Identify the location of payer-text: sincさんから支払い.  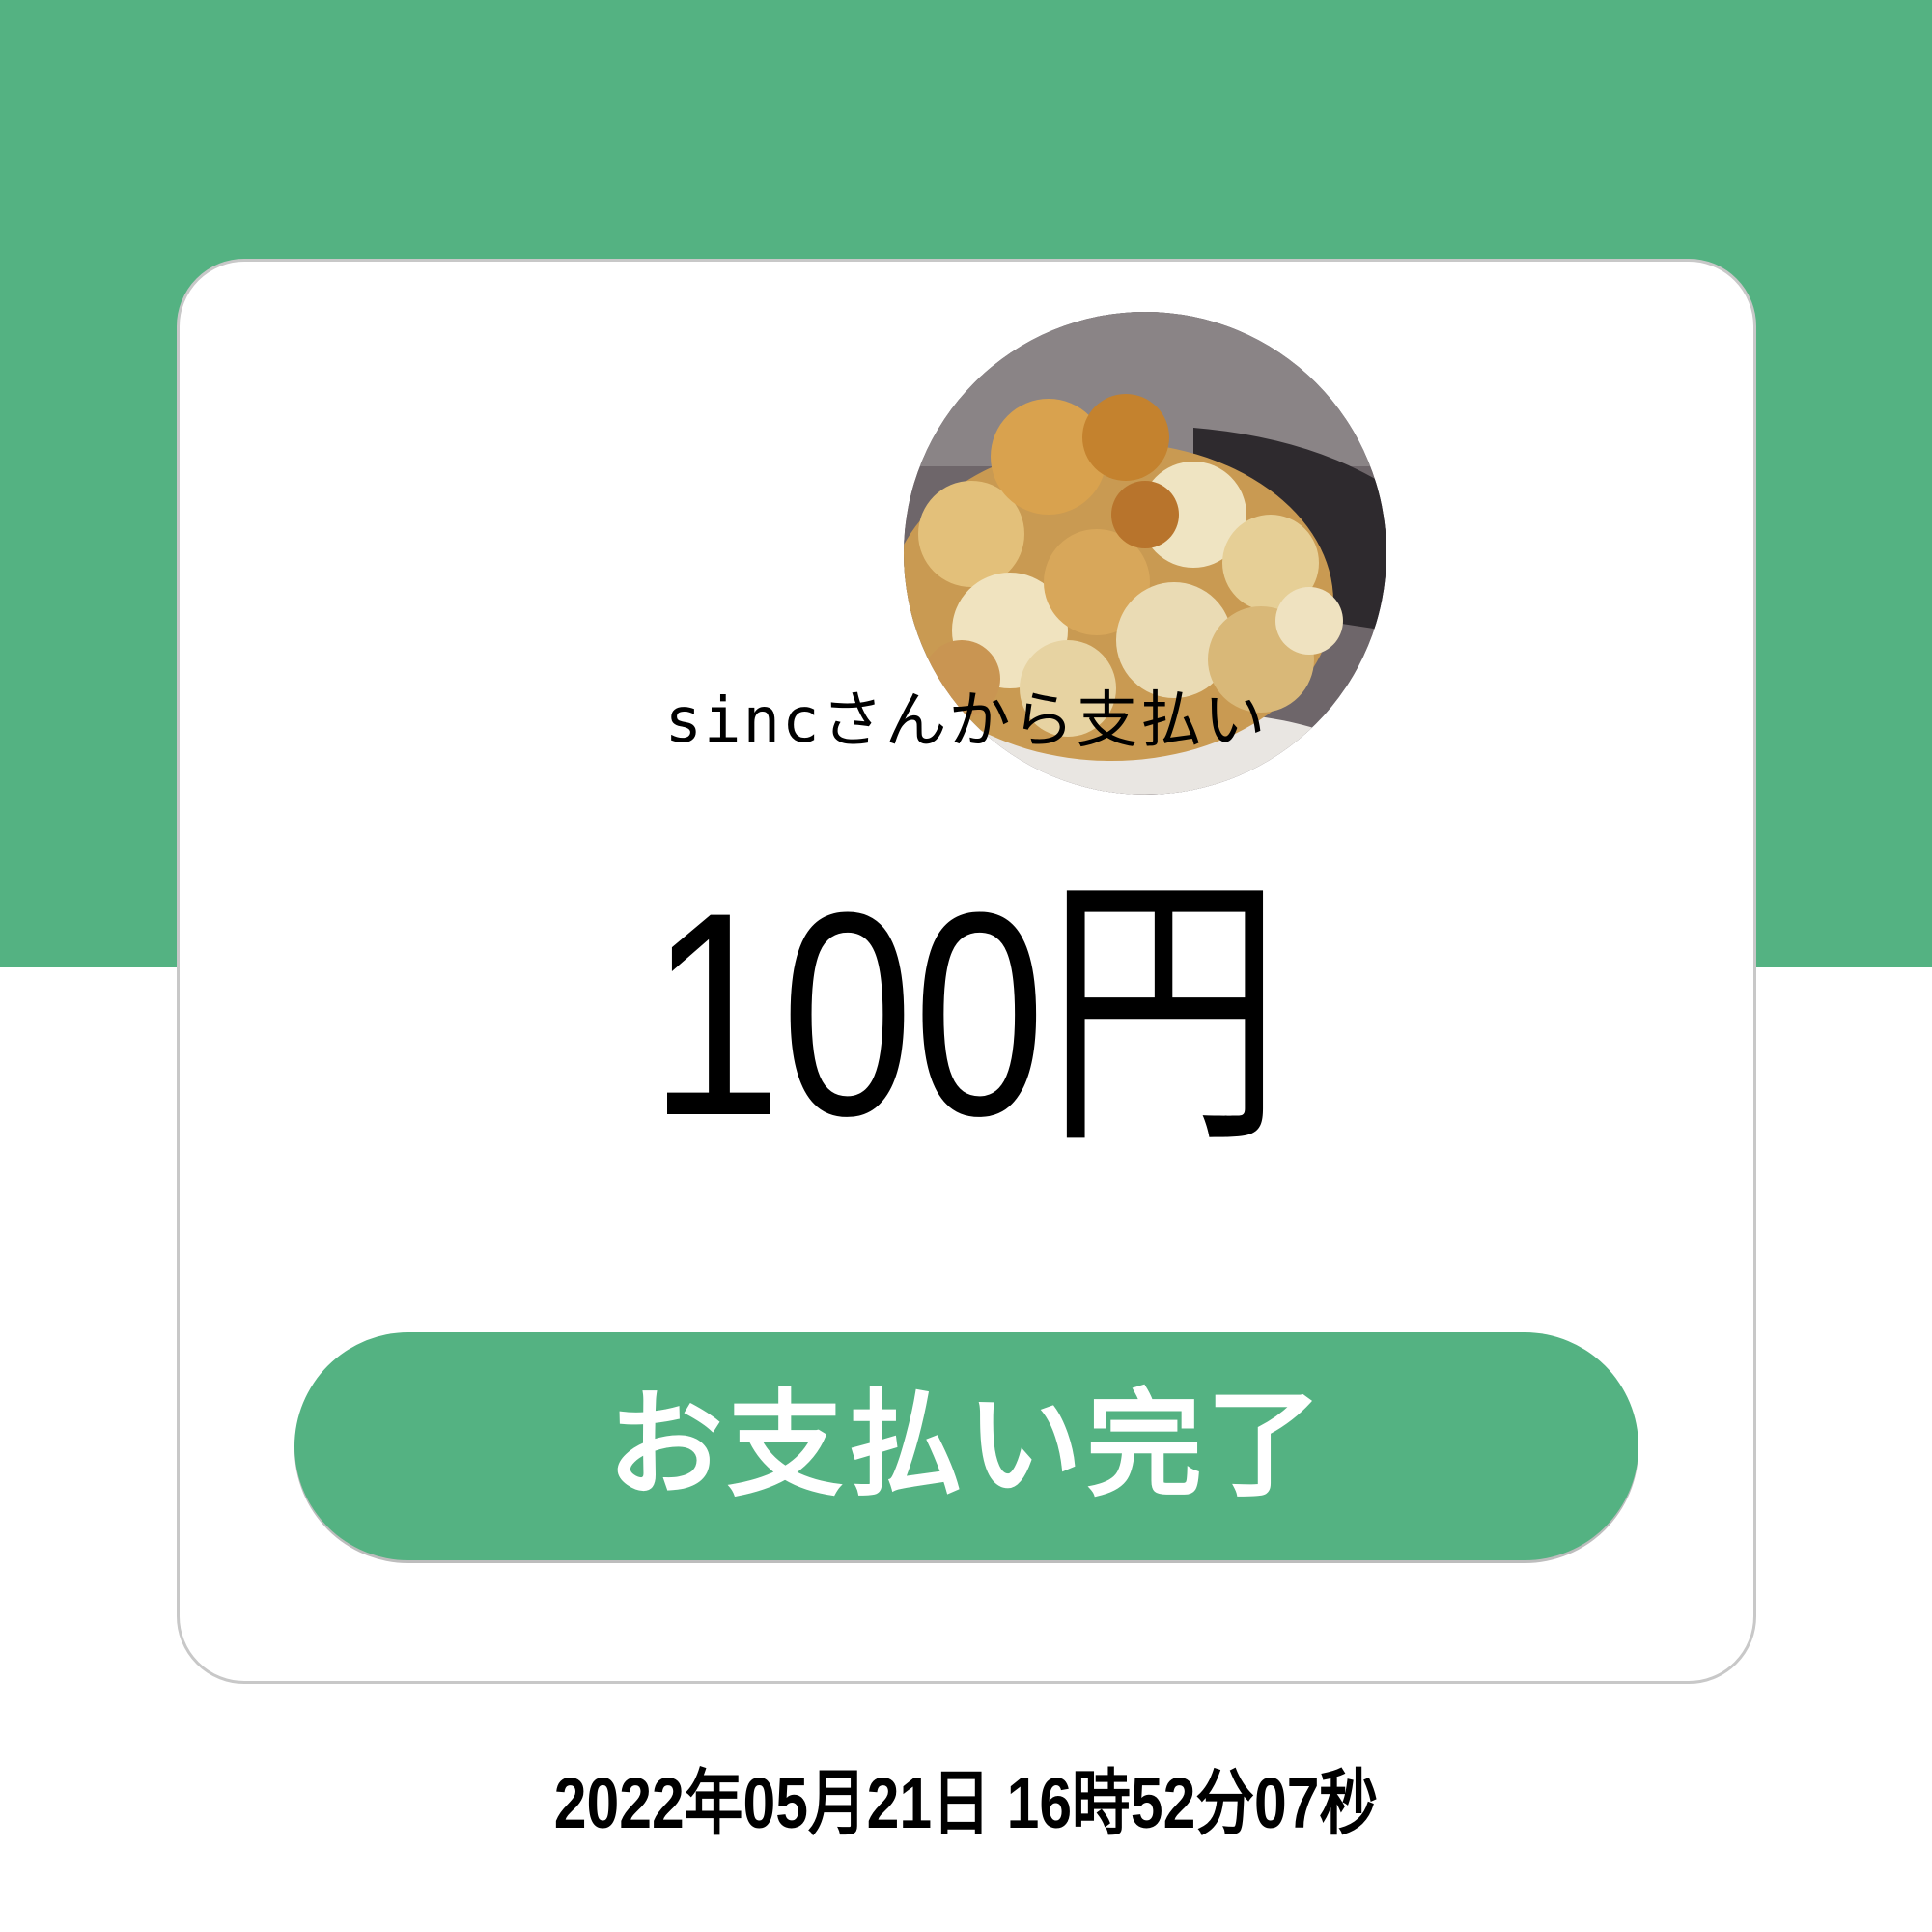
(966, 722).